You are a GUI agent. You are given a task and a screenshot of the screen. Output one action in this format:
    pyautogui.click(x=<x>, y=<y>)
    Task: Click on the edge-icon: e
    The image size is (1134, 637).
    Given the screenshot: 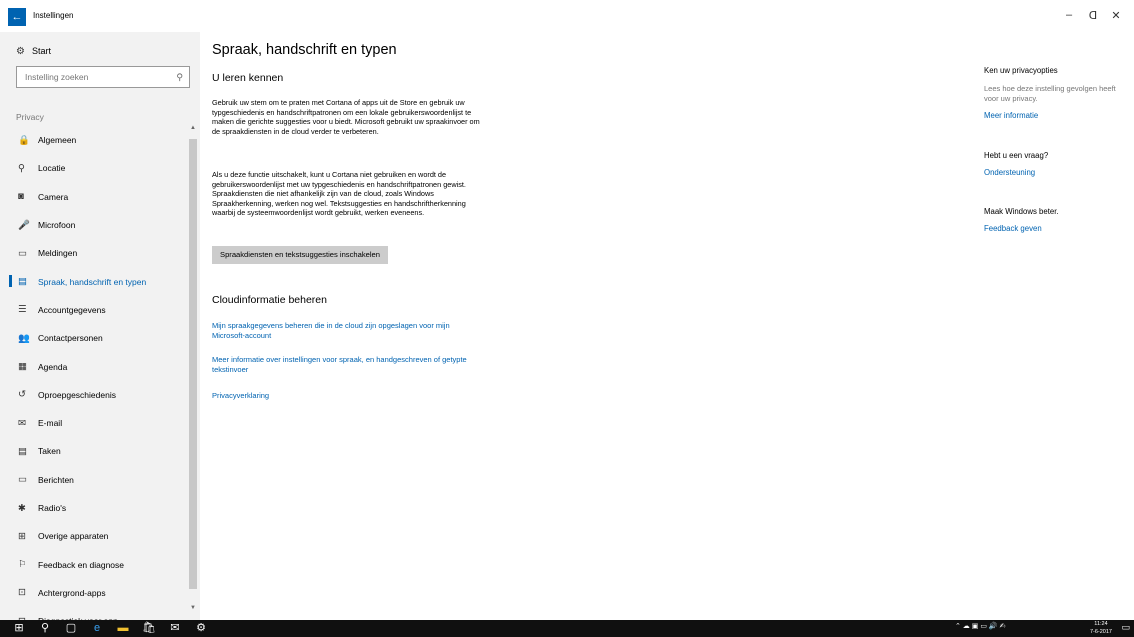 What is the action you would take?
    pyautogui.click(x=97, y=628)
    